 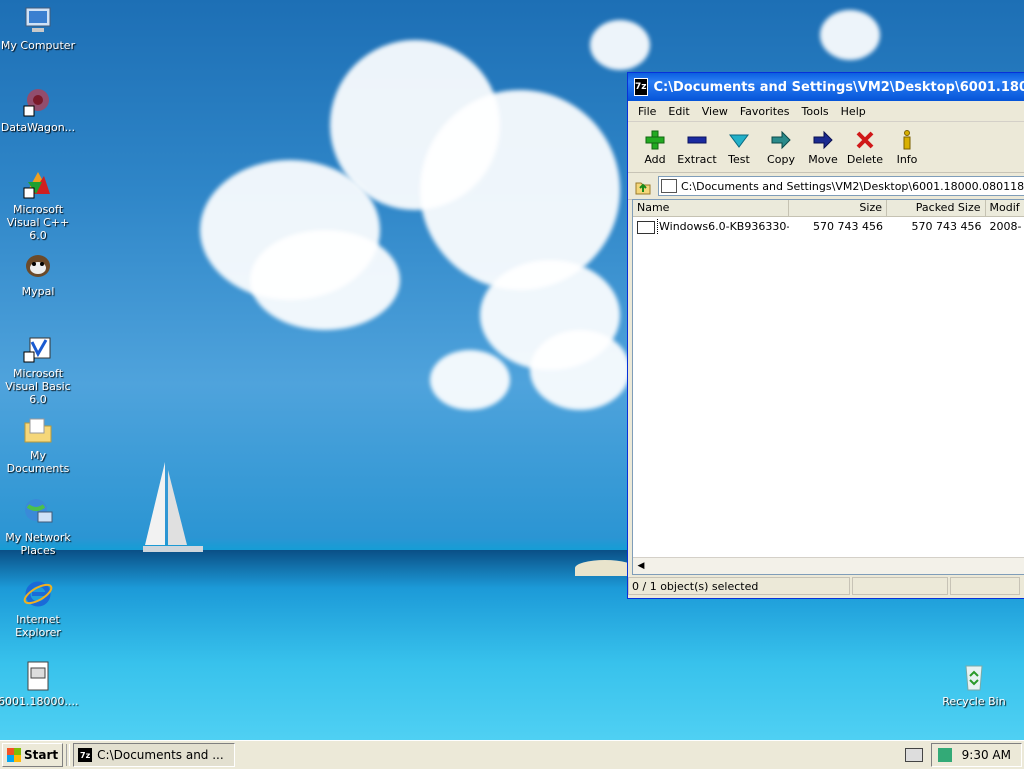 I want to click on copy-icon, so click(x=781, y=140).